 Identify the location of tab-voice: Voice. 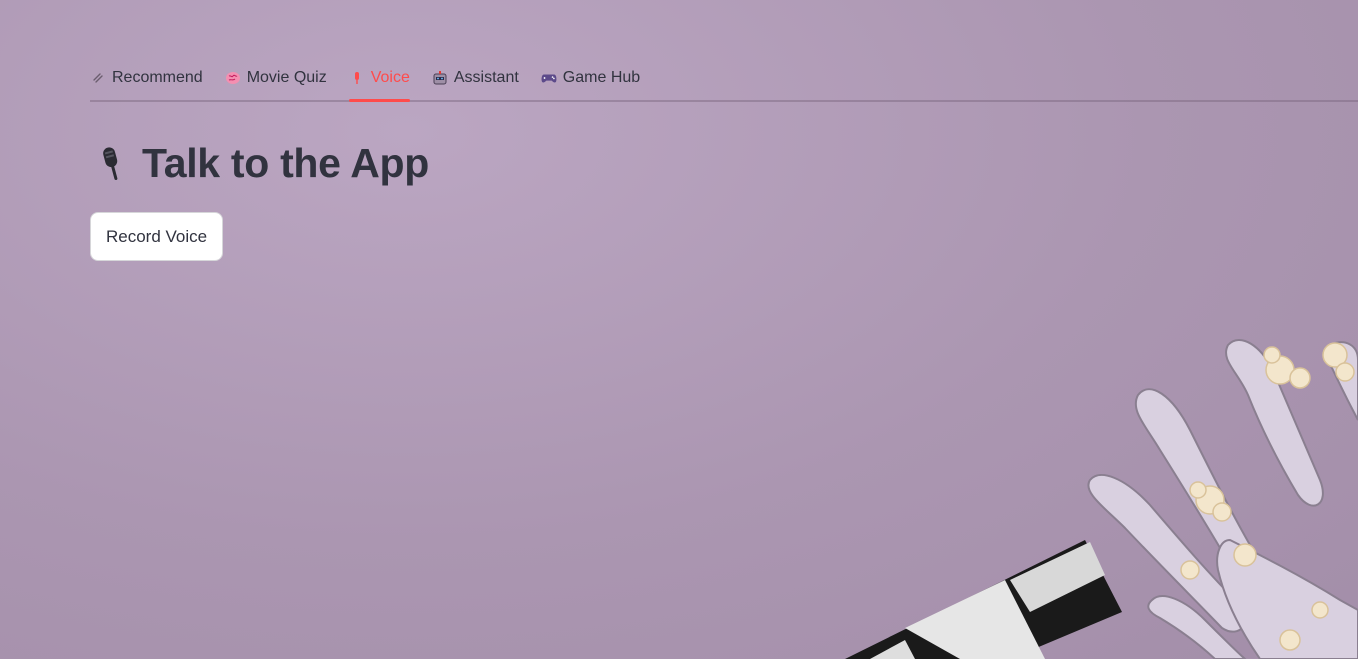
(379, 79).